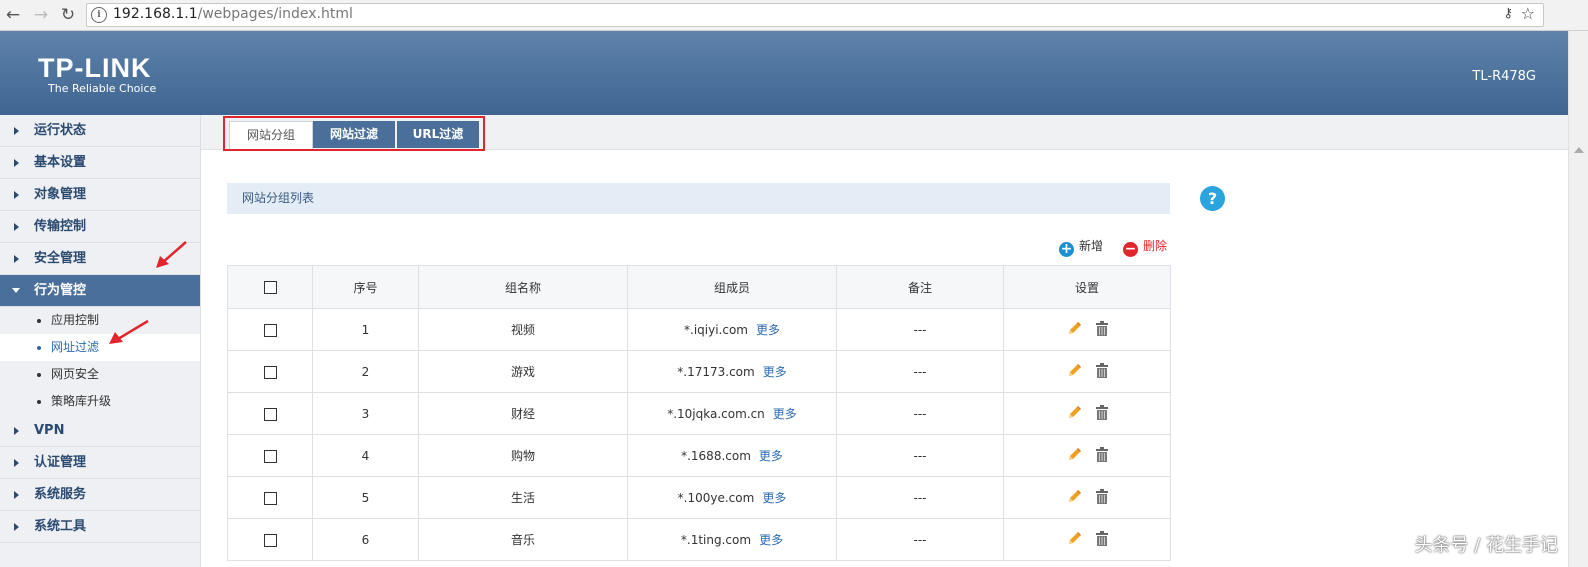 The image size is (1588, 567). I want to click on row-member-value: *.1ting.com, so click(716, 540).